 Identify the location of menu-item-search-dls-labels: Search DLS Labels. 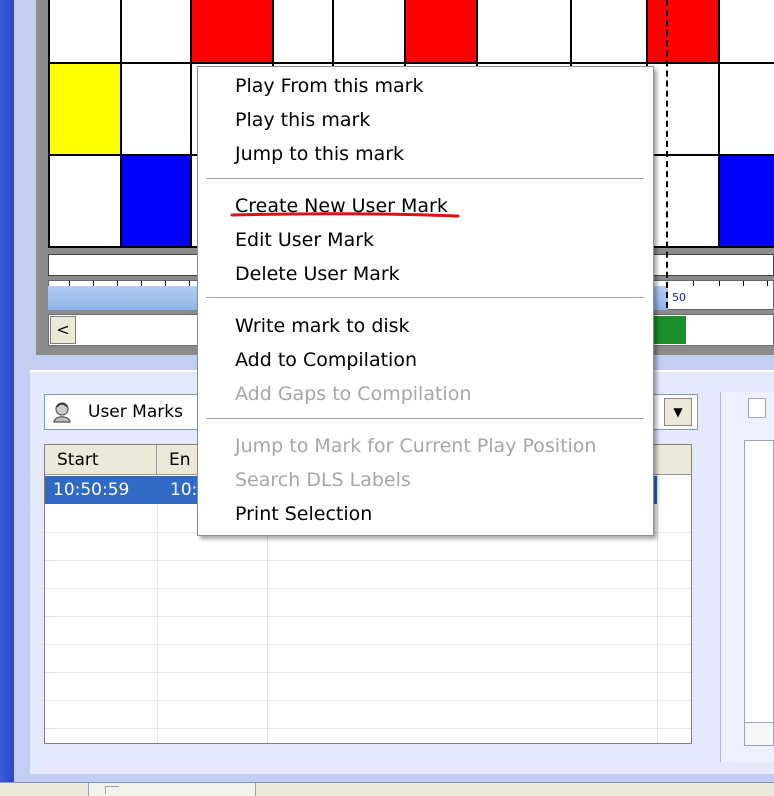
(323, 480).